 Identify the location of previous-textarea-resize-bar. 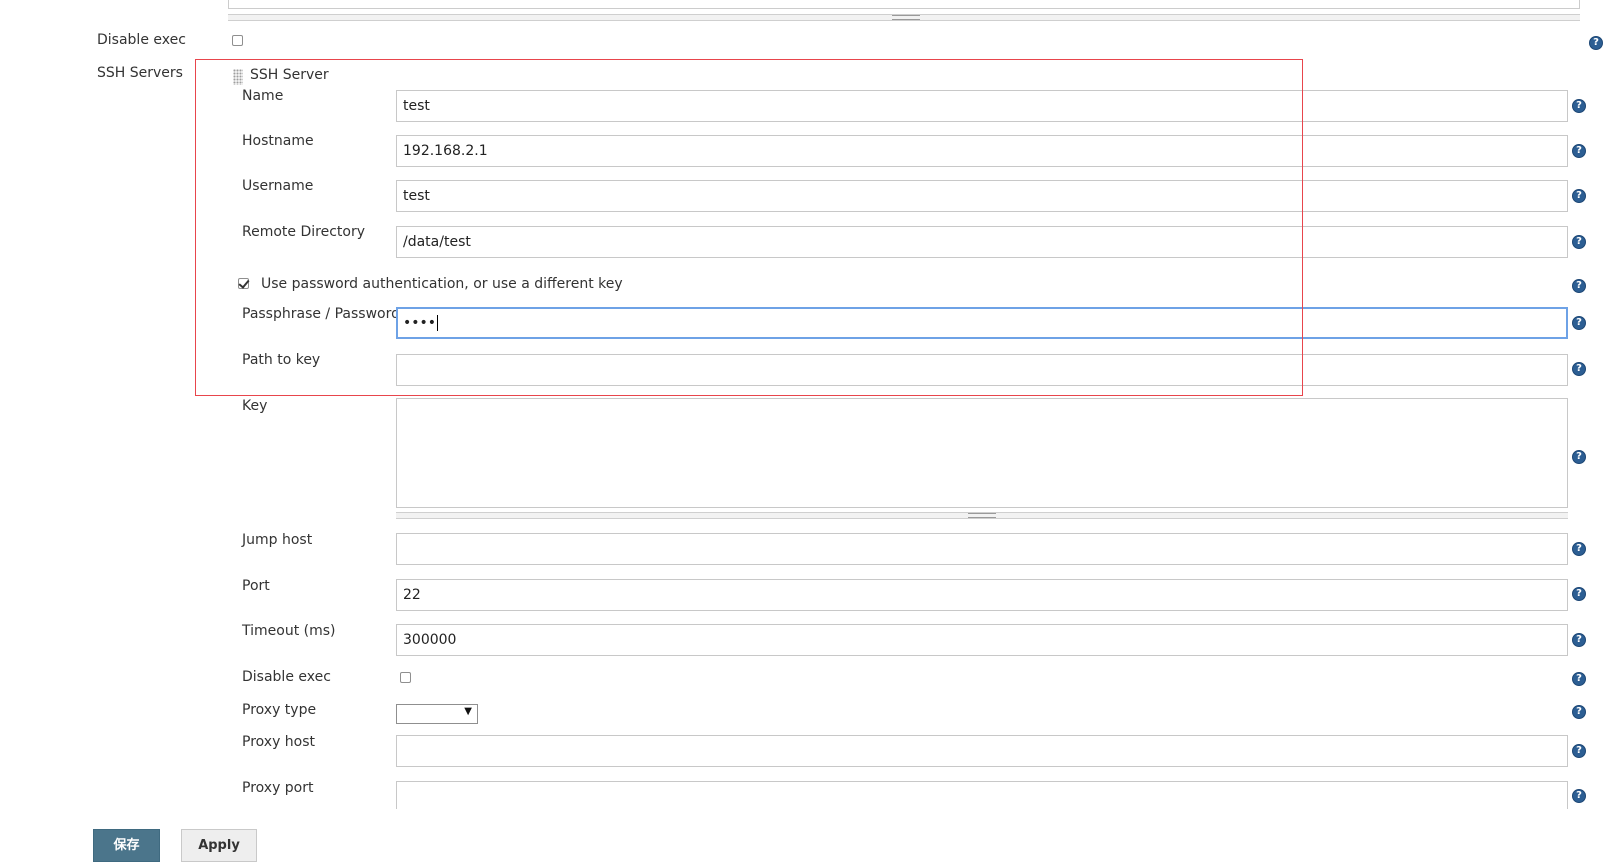
(904, 17).